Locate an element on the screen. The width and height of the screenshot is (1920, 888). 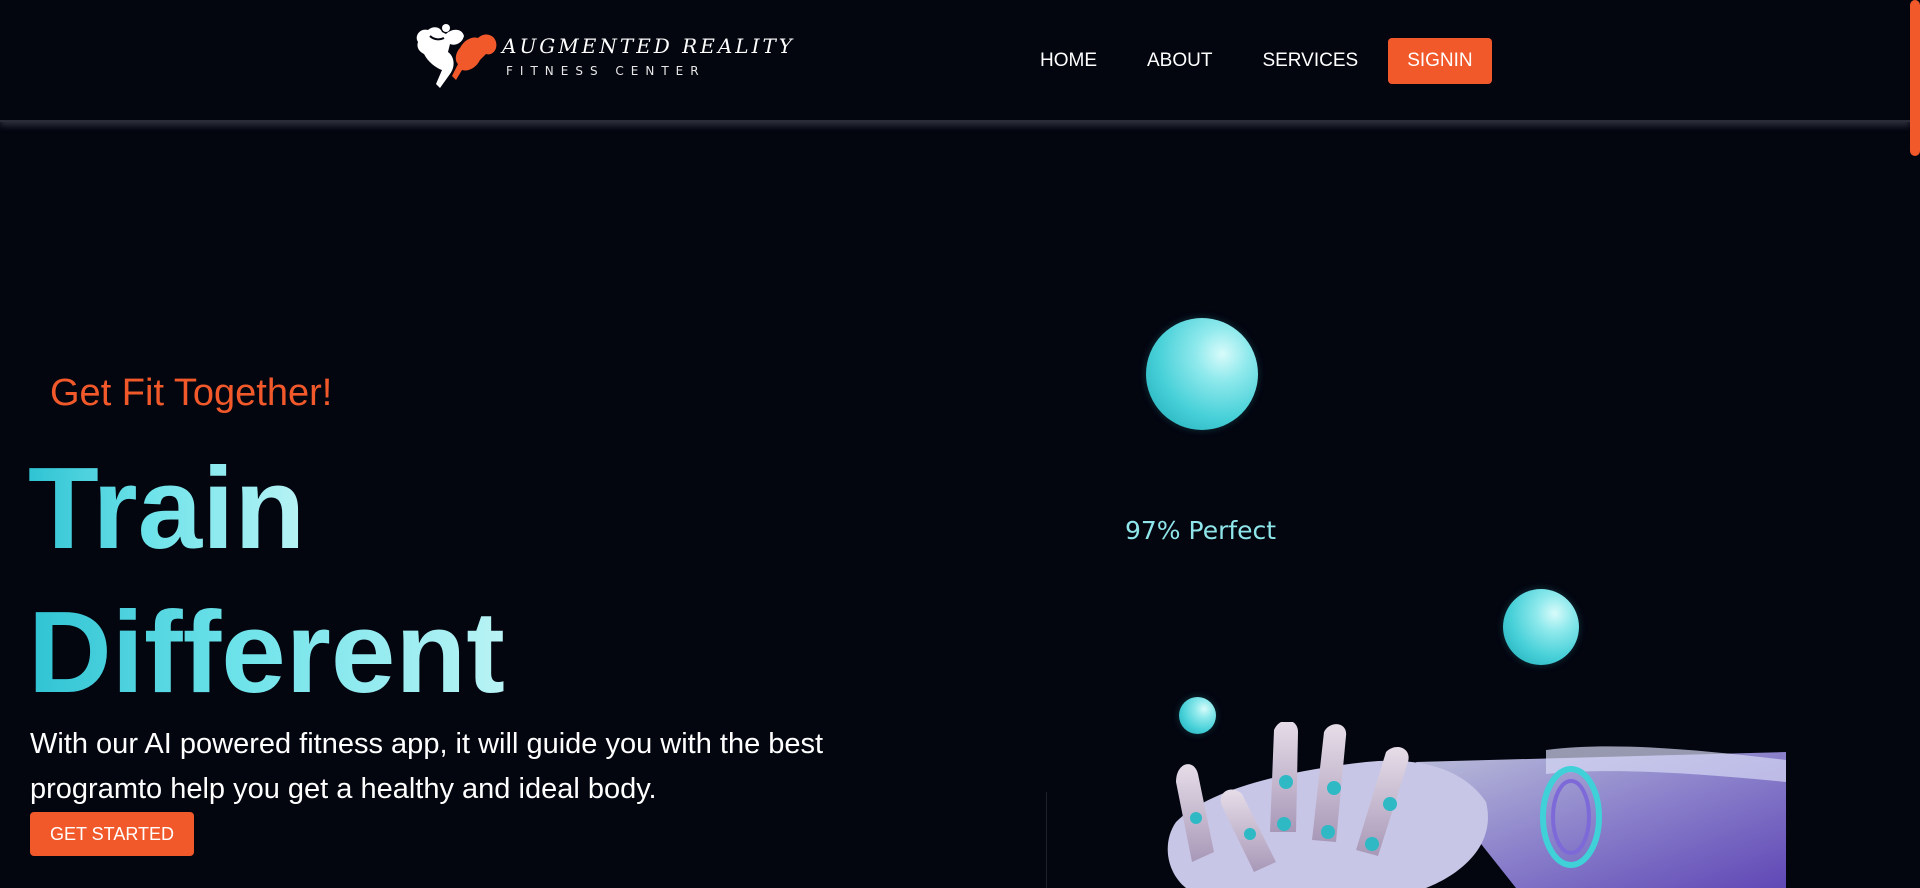
robotic-hand-image is located at coordinates (1416, 805).